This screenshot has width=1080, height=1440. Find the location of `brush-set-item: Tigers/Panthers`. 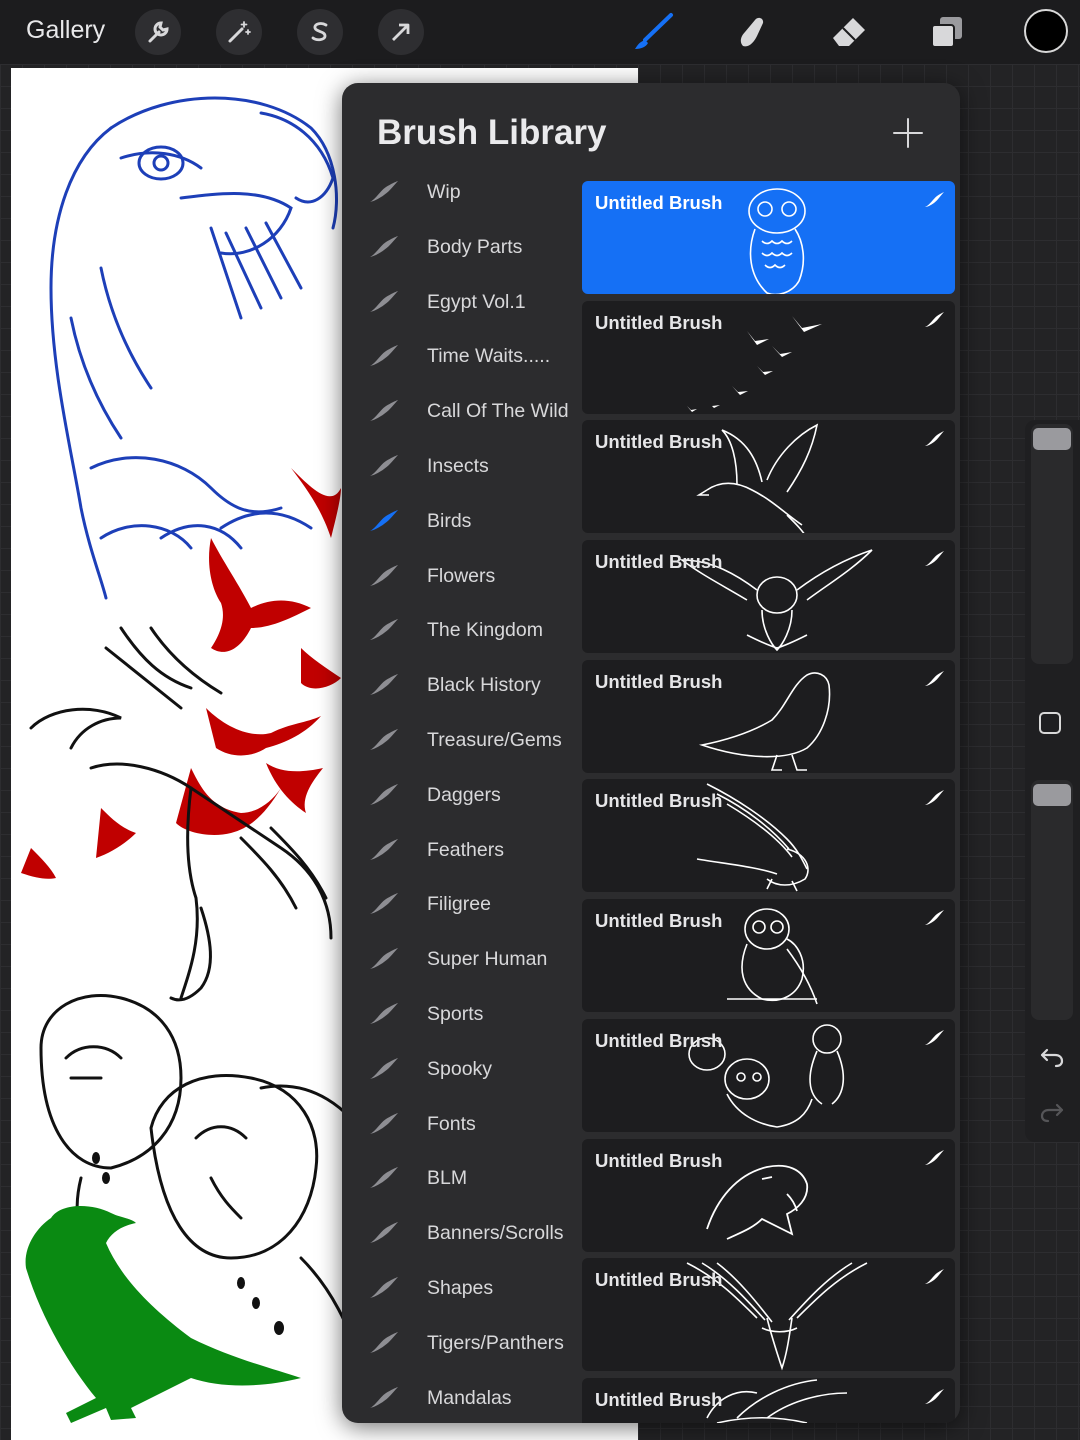

brush-set-item: Tigers/Panthers is located at coordinates (462, 1344).